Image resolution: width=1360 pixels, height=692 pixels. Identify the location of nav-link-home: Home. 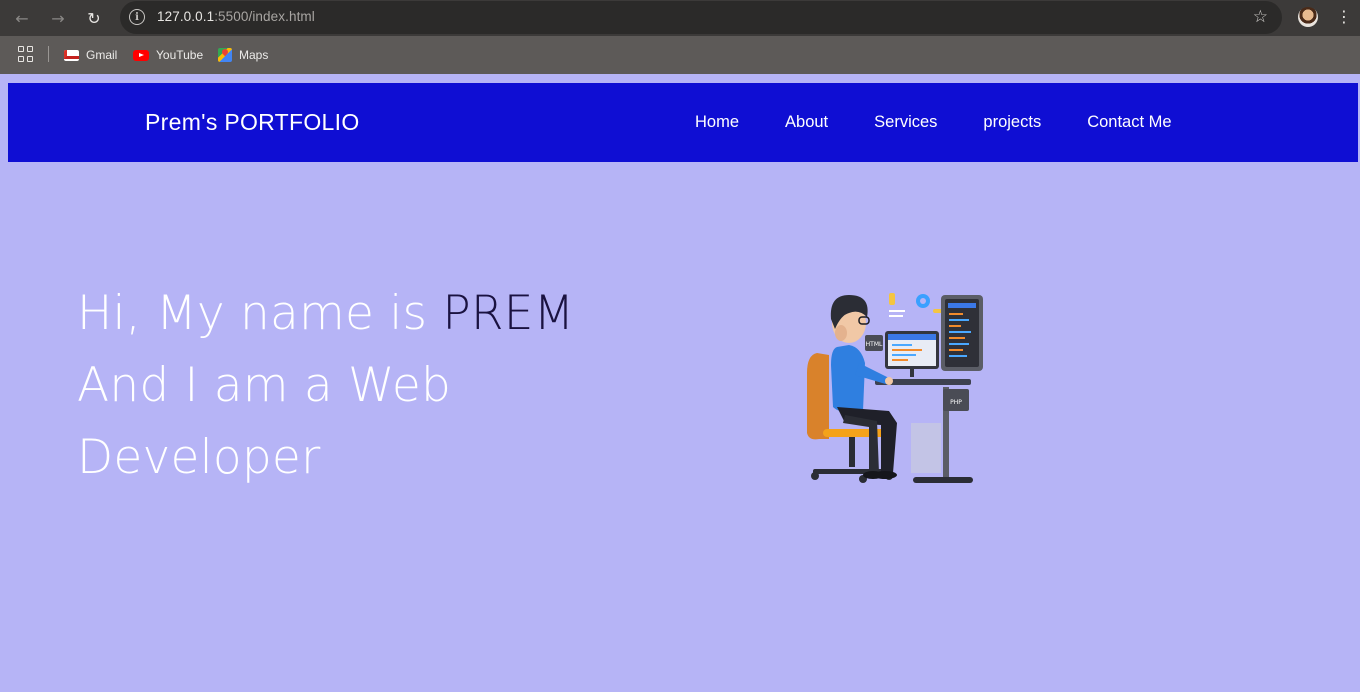
(717, 122).